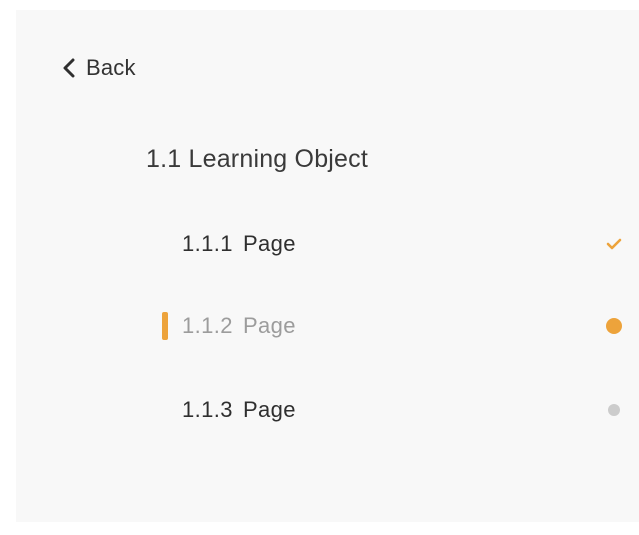 The height and width of the screenshot is (535, 639). I want to click on list-item-1-1-1: 1.1.1 Page, so click(386, 244).